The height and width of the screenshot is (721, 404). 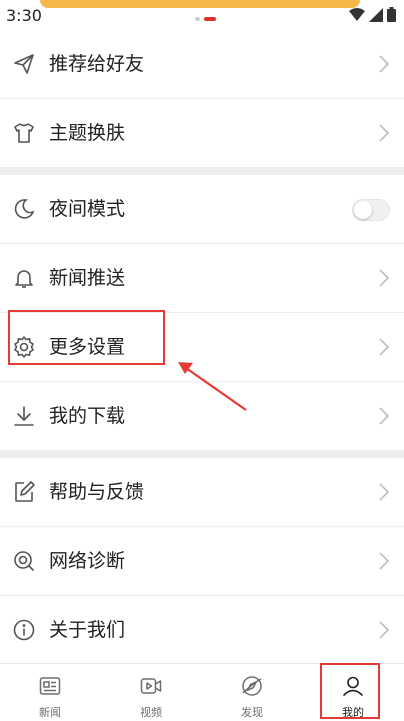 I want to click on menu-item-label: 新闻推送, so click(x=87, y=278).